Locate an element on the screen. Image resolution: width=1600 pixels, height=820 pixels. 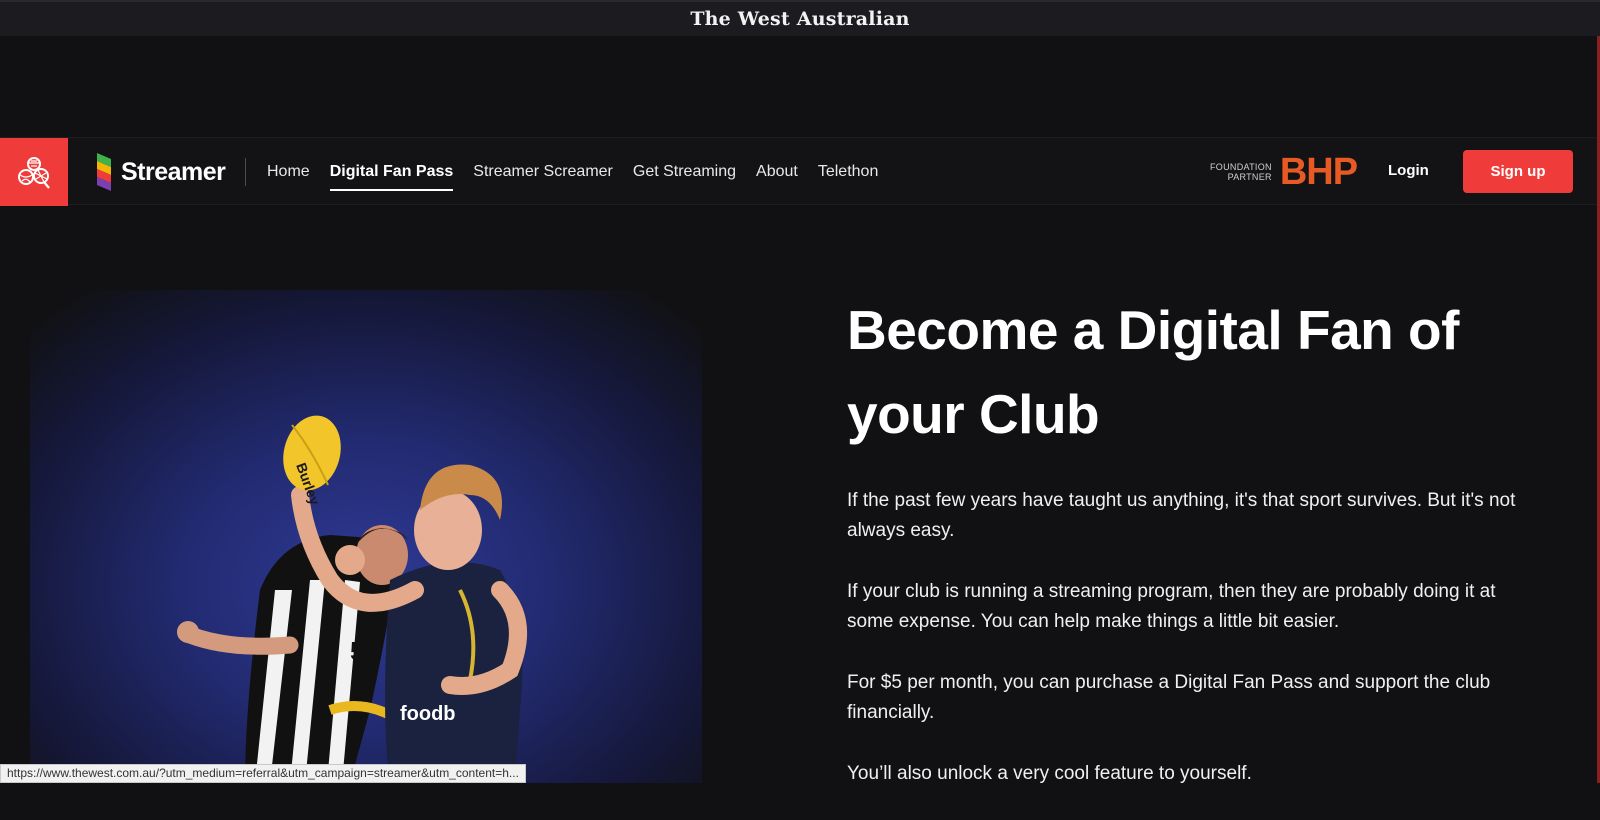
page-title: Become a Digital Fan of your Club is located at coordinates (1153, 372).